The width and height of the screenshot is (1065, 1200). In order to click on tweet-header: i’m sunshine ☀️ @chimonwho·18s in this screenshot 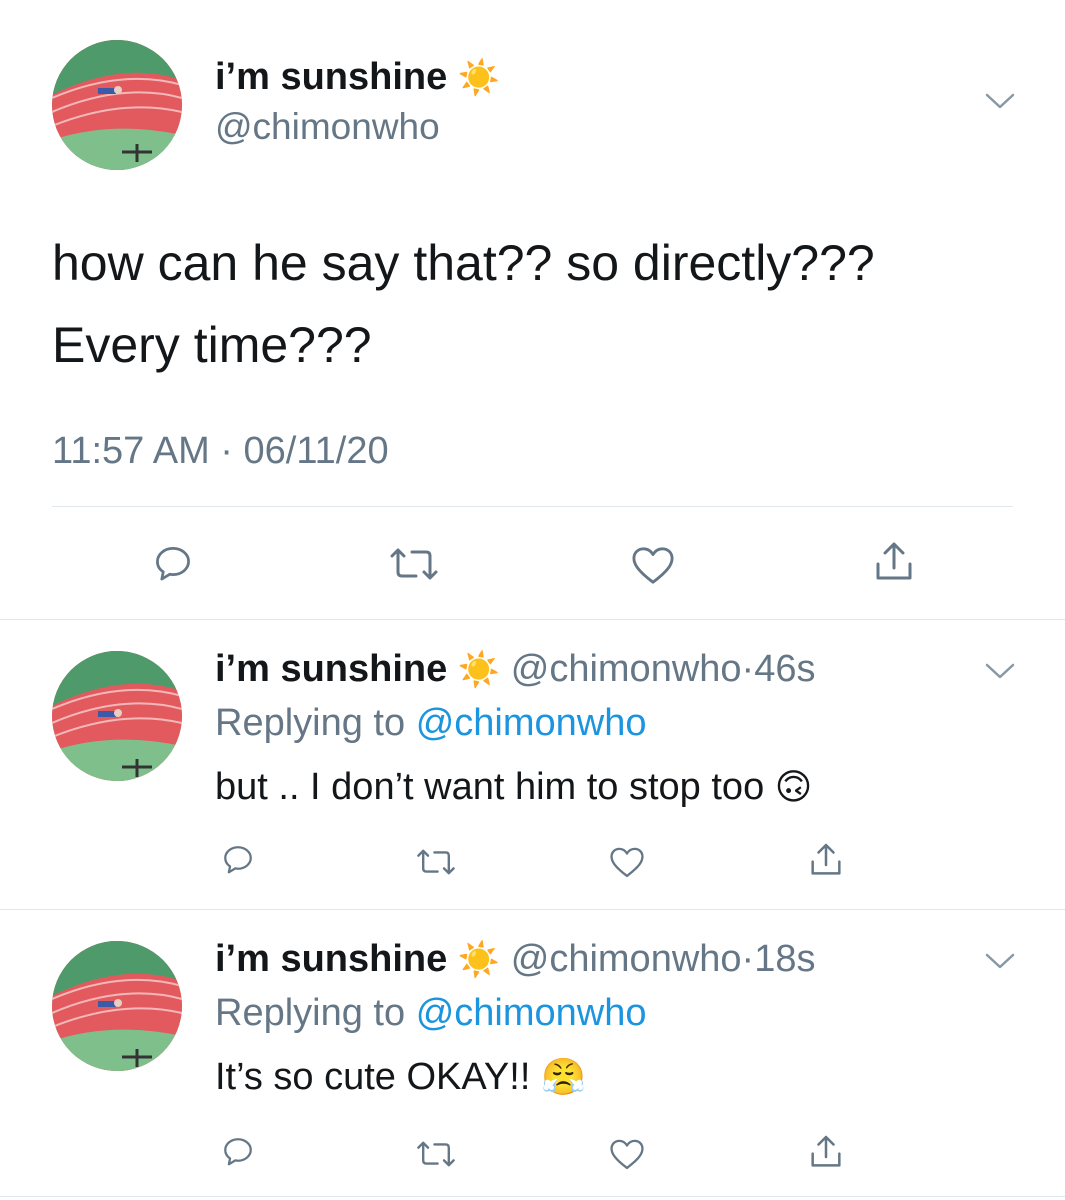, I will do `click(515, 959)`.